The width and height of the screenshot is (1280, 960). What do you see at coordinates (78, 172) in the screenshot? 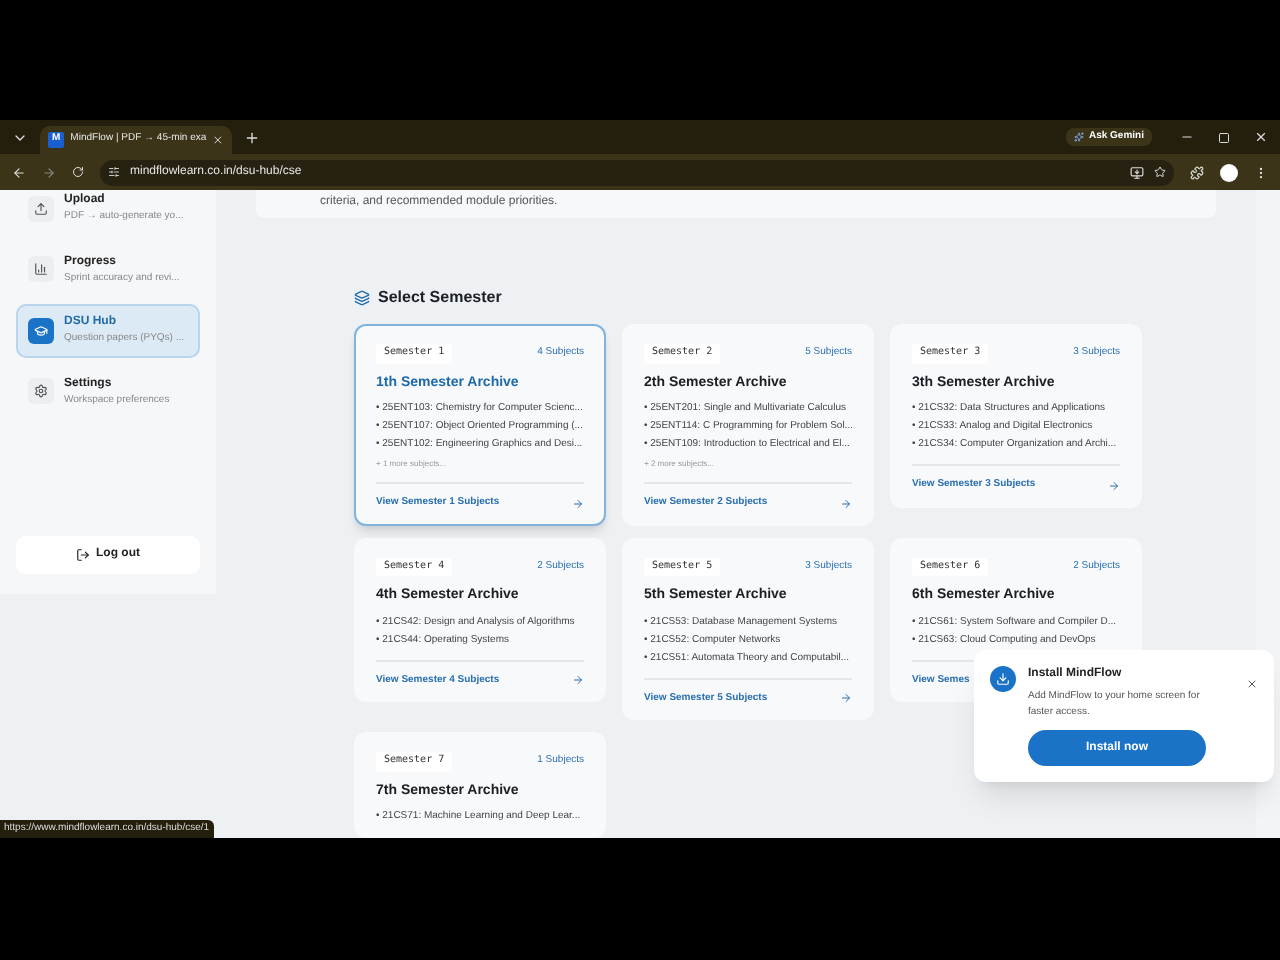
I see `reload-icon` at bounding box center [78, 172].